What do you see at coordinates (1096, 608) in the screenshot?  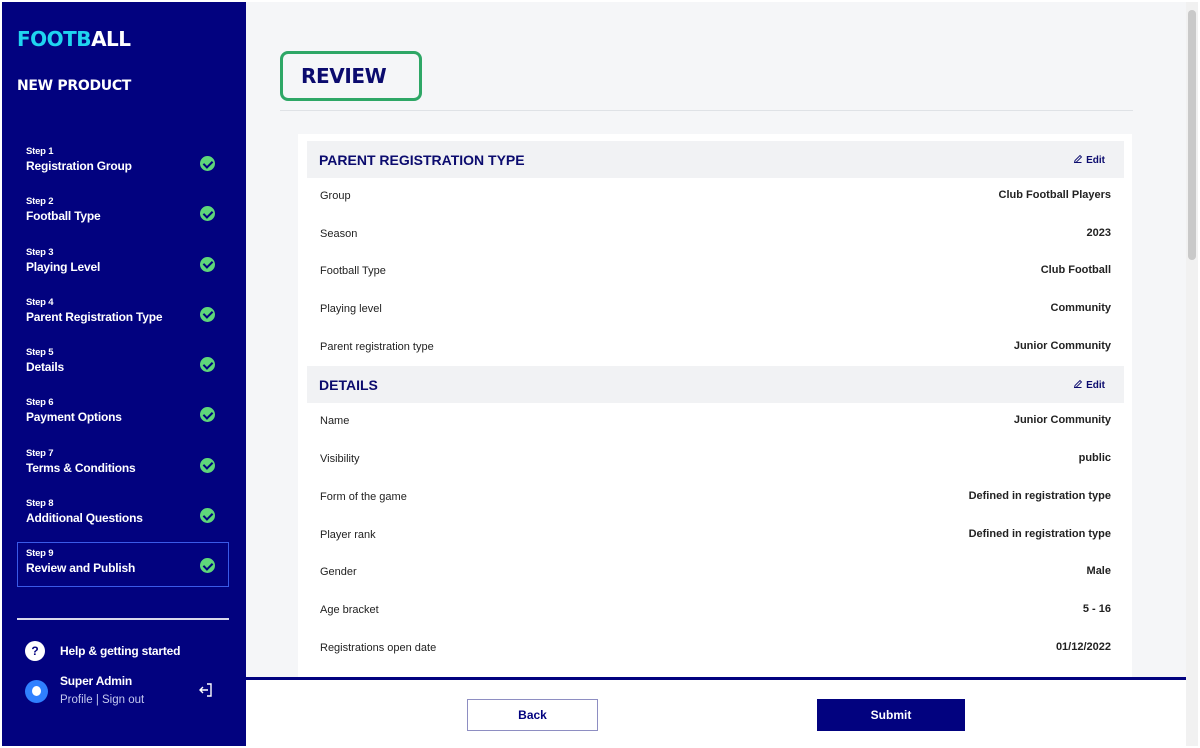 I see `field-value: 5 - 16` at bounding box center [1096, 608].